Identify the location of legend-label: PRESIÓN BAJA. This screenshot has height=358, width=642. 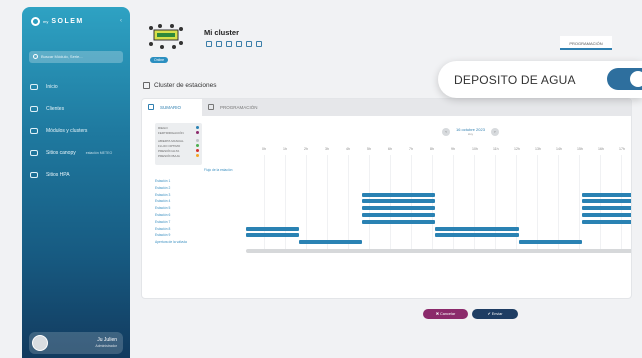
(169, 155).